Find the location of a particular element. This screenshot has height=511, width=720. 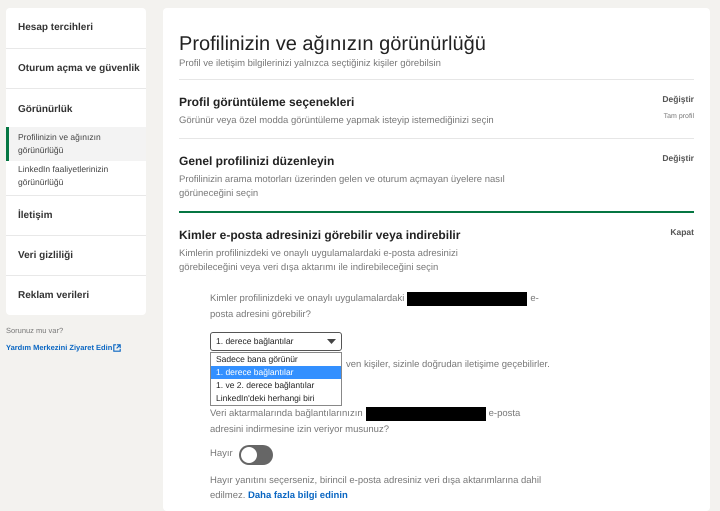

sidebar-item: Reklam verileri is located at coordinates (76, 295).